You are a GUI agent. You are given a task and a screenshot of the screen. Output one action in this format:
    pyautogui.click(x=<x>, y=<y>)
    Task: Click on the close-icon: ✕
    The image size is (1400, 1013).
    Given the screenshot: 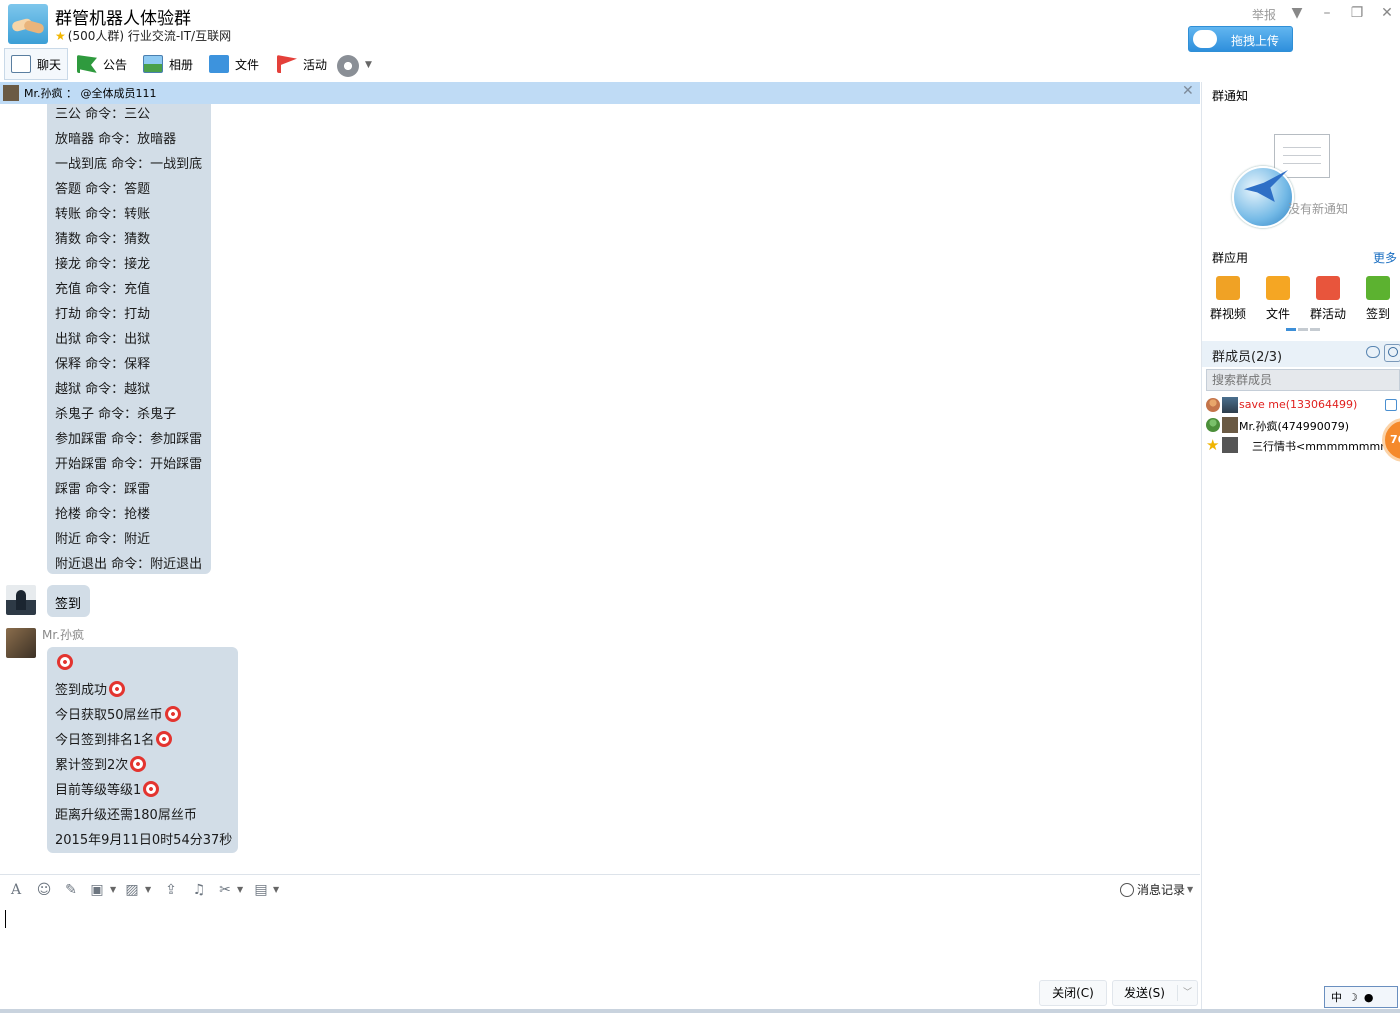 What is the action you would take?
    pyautogui.click(x=1188, y=91)
    